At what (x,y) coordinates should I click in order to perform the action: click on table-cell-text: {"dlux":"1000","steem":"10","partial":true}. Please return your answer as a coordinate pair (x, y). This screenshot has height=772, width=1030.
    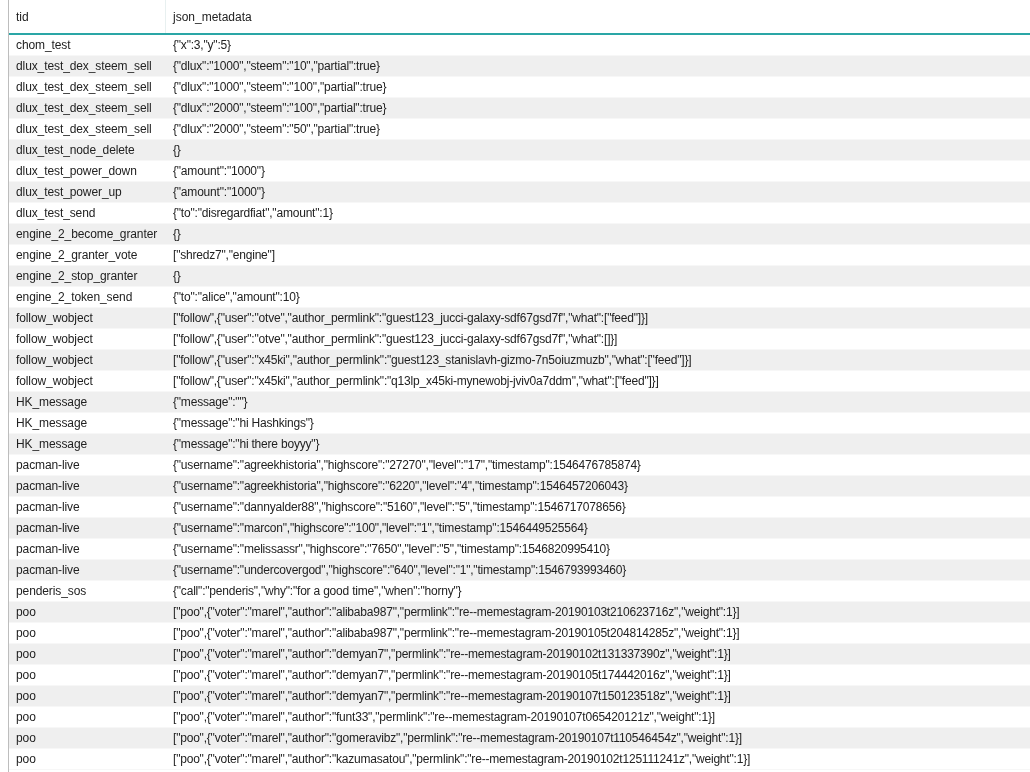
    Looking at the image, I should click on (276, 66).